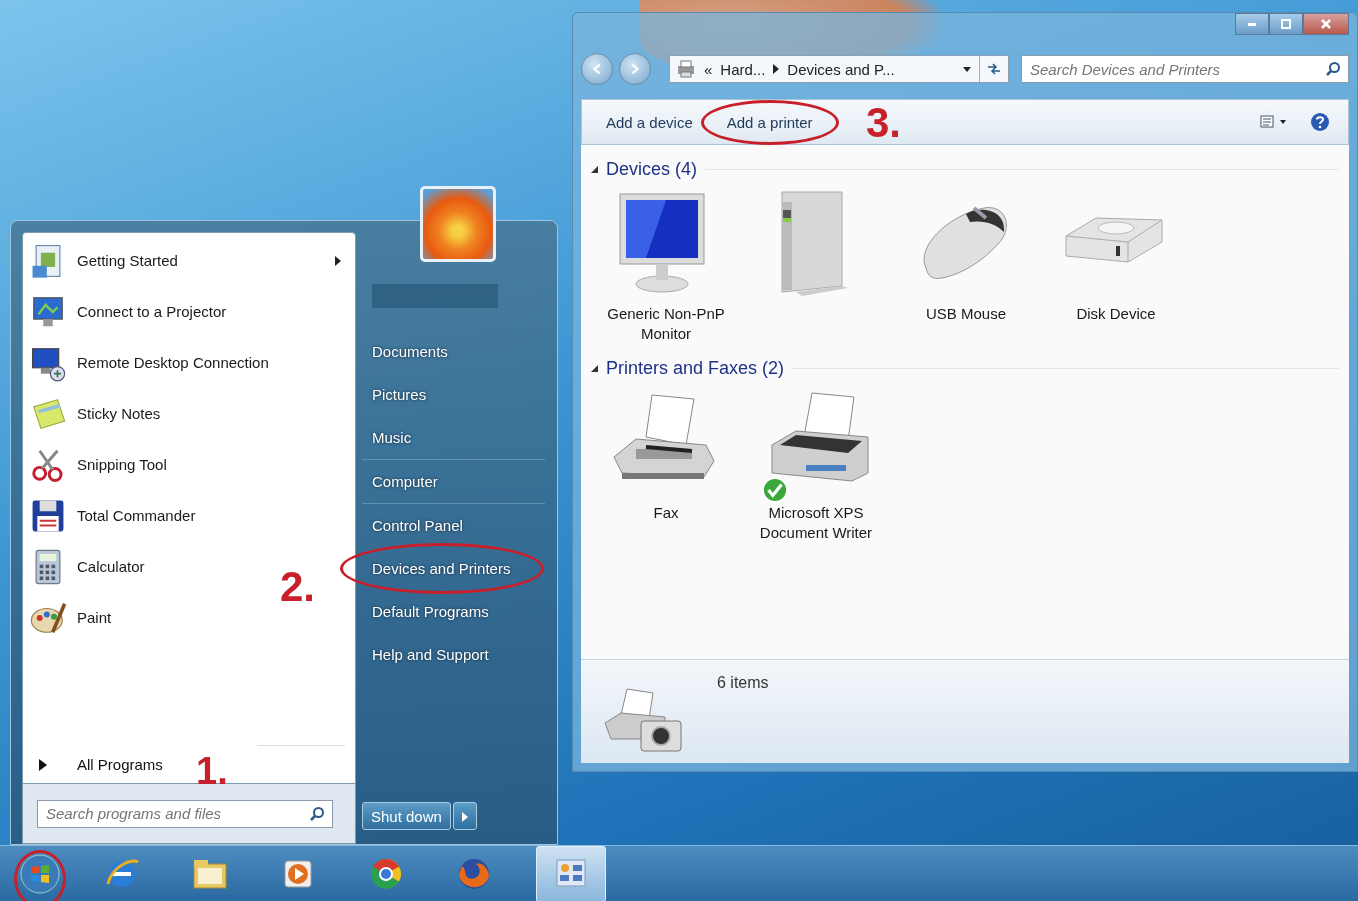  I want to click on group-heading: Devices (4), so click(652, 169).